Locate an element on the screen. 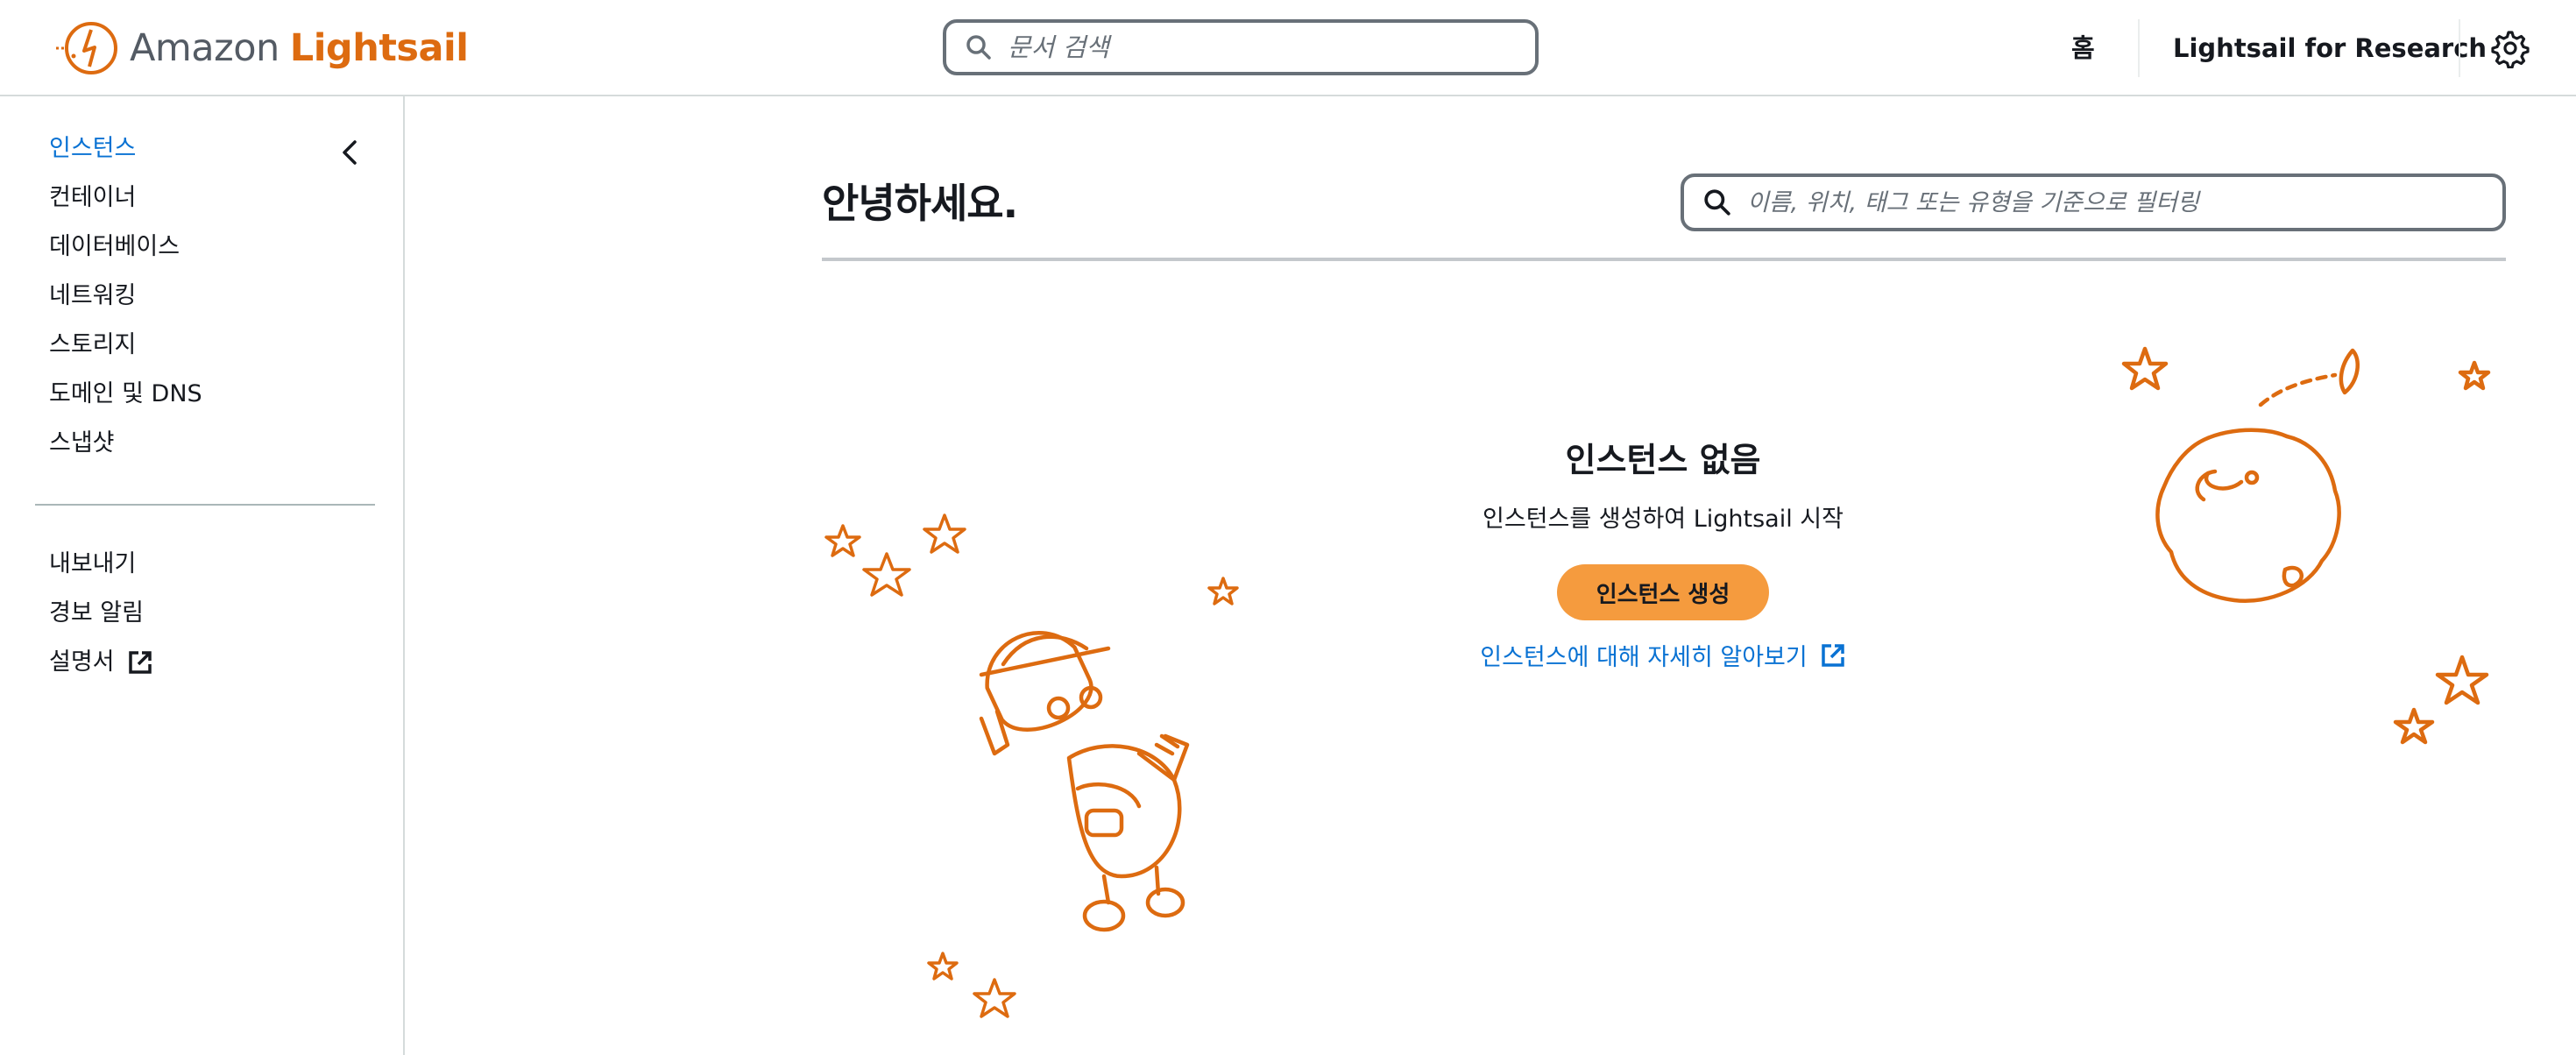 Image resolution: width=2576 pixels, height=1055 pixels. sidebar-item-instances: 인스턴스 is located at coordinates (92, 149).